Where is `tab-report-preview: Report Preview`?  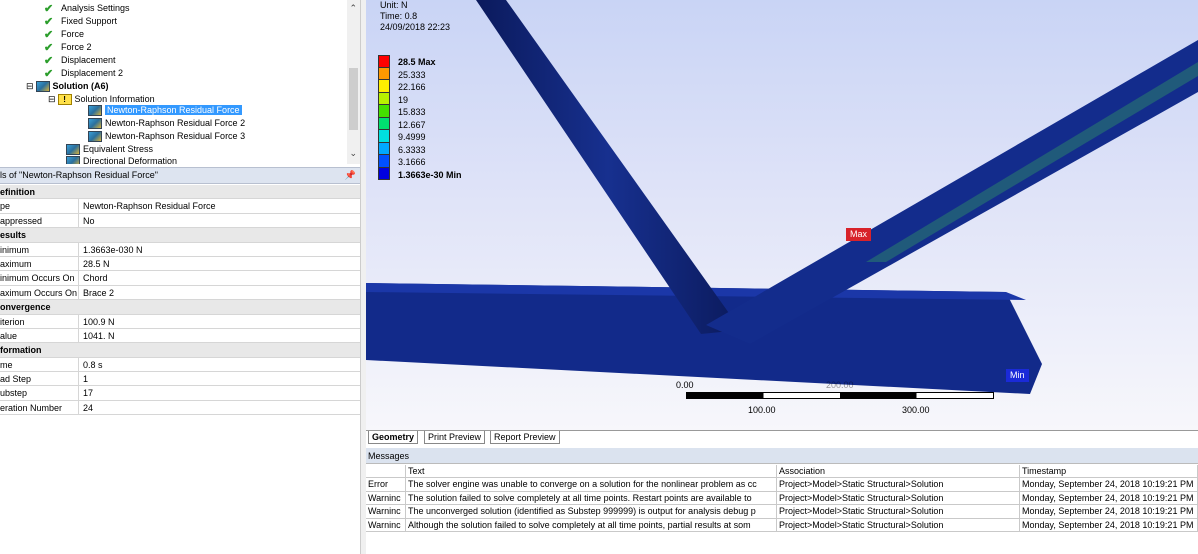 tab-report-preview: Report Preview is located at coordinates (525, 437).